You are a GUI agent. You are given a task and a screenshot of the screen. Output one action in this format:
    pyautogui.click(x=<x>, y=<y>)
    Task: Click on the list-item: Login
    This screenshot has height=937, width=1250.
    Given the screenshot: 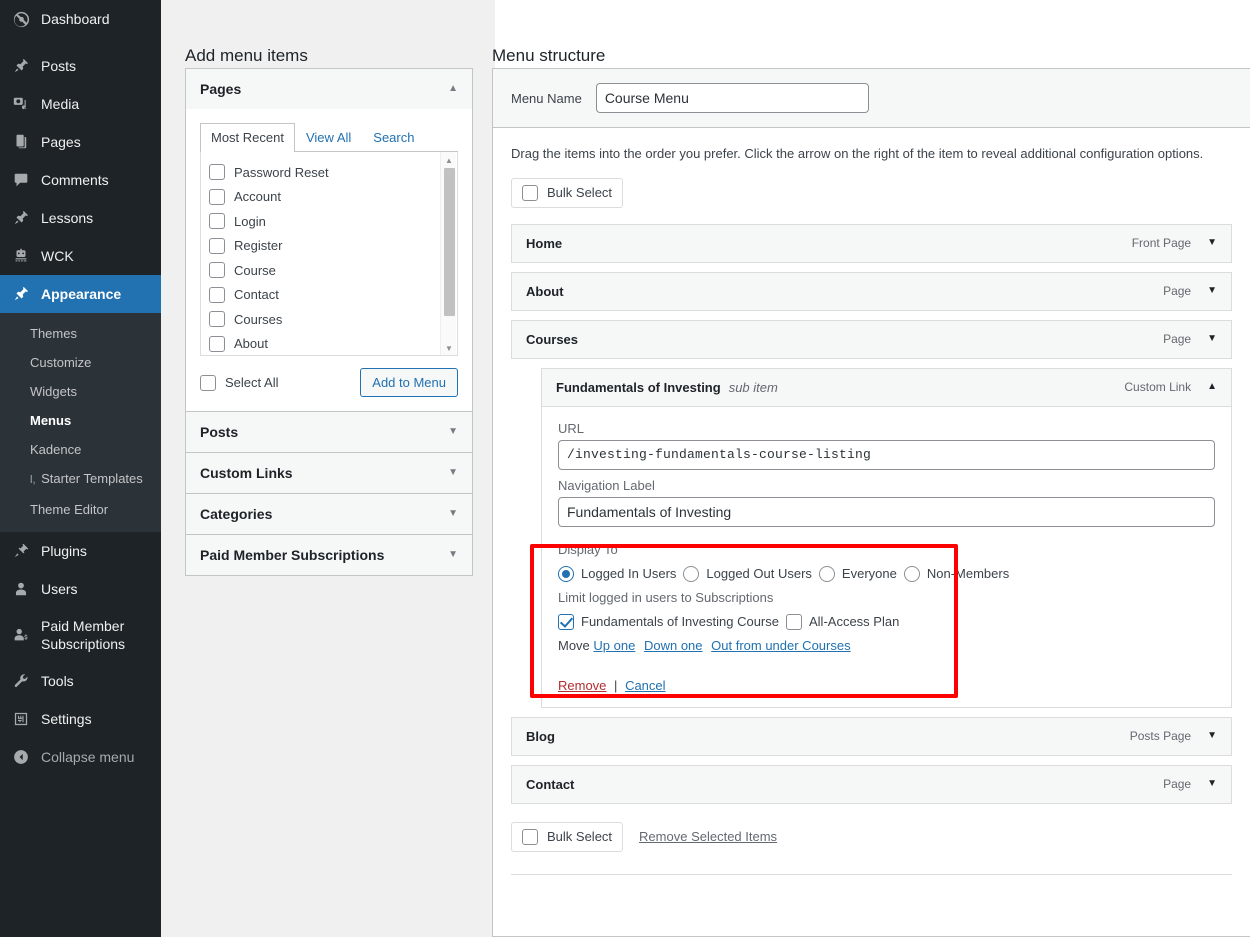 What is the action you would take?
    pyautogui.click(x=333, y=221)
    